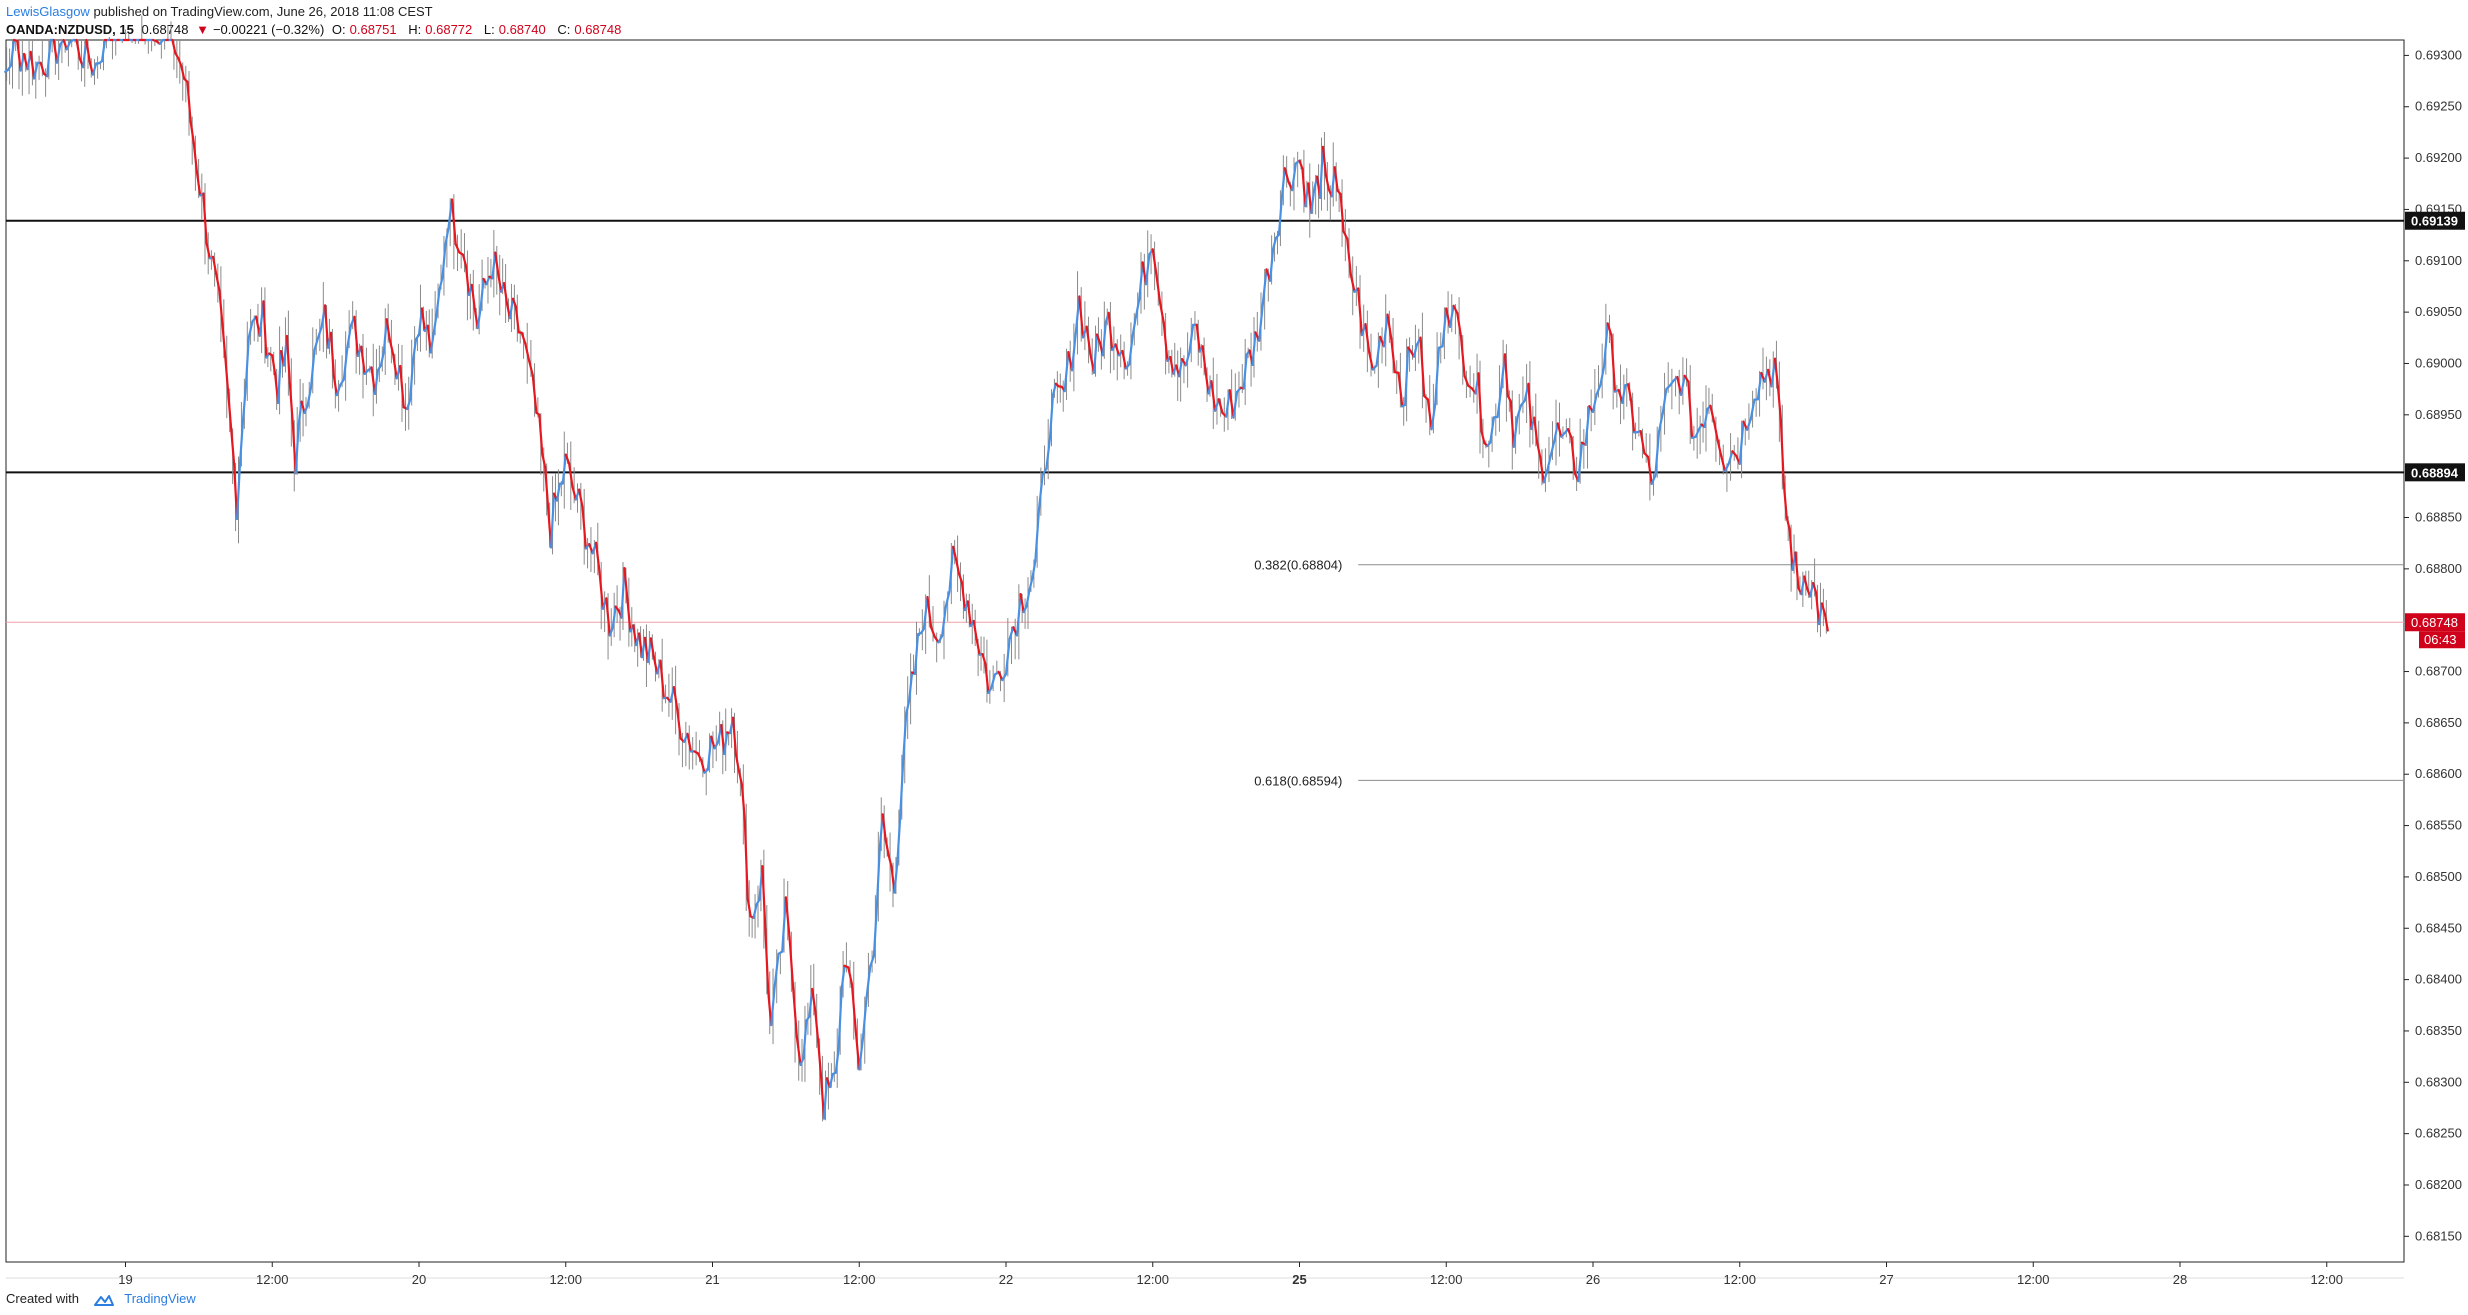 The width and height of the screenshot is (2468, 1315). Describe the element at coordinates (1886, 1279) in the screenshot. I see `time-tick-label: 27` at that location.